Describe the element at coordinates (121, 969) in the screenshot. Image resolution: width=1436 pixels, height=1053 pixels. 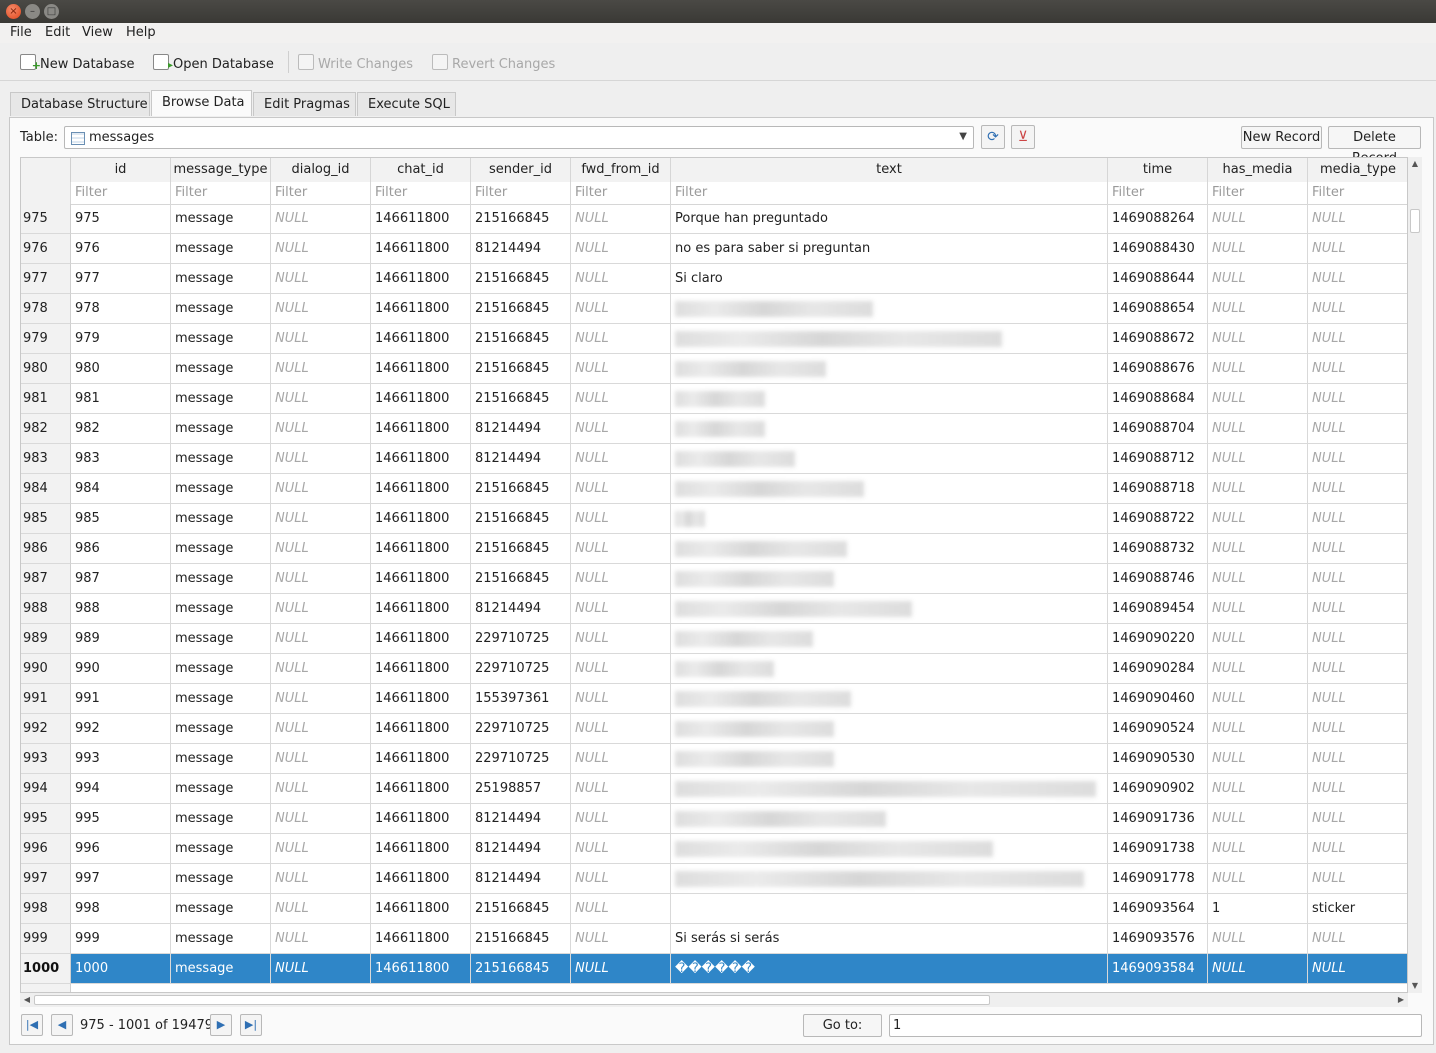
I see `cell-id: 1000` at that location.